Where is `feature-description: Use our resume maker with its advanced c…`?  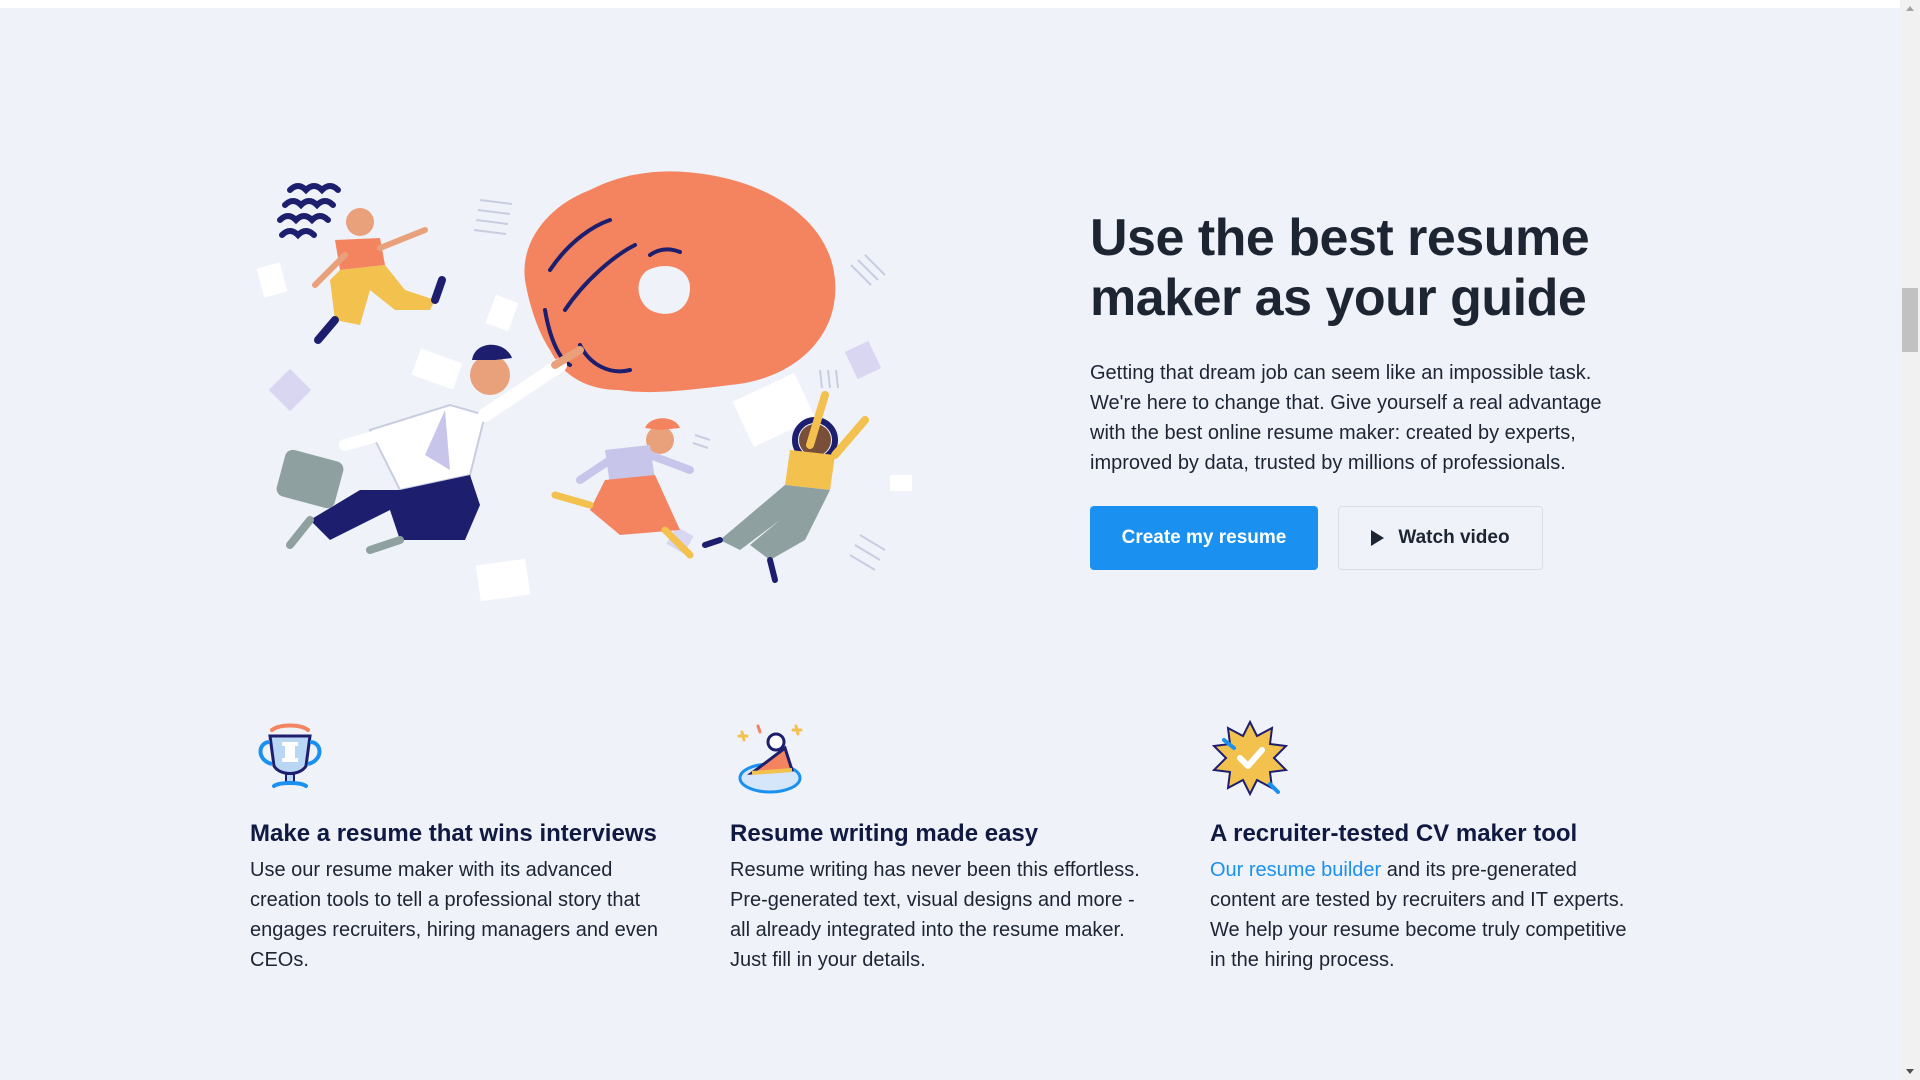 feature-description: Use our resume maker with its advanced c… is located at coordinates (454, 915).